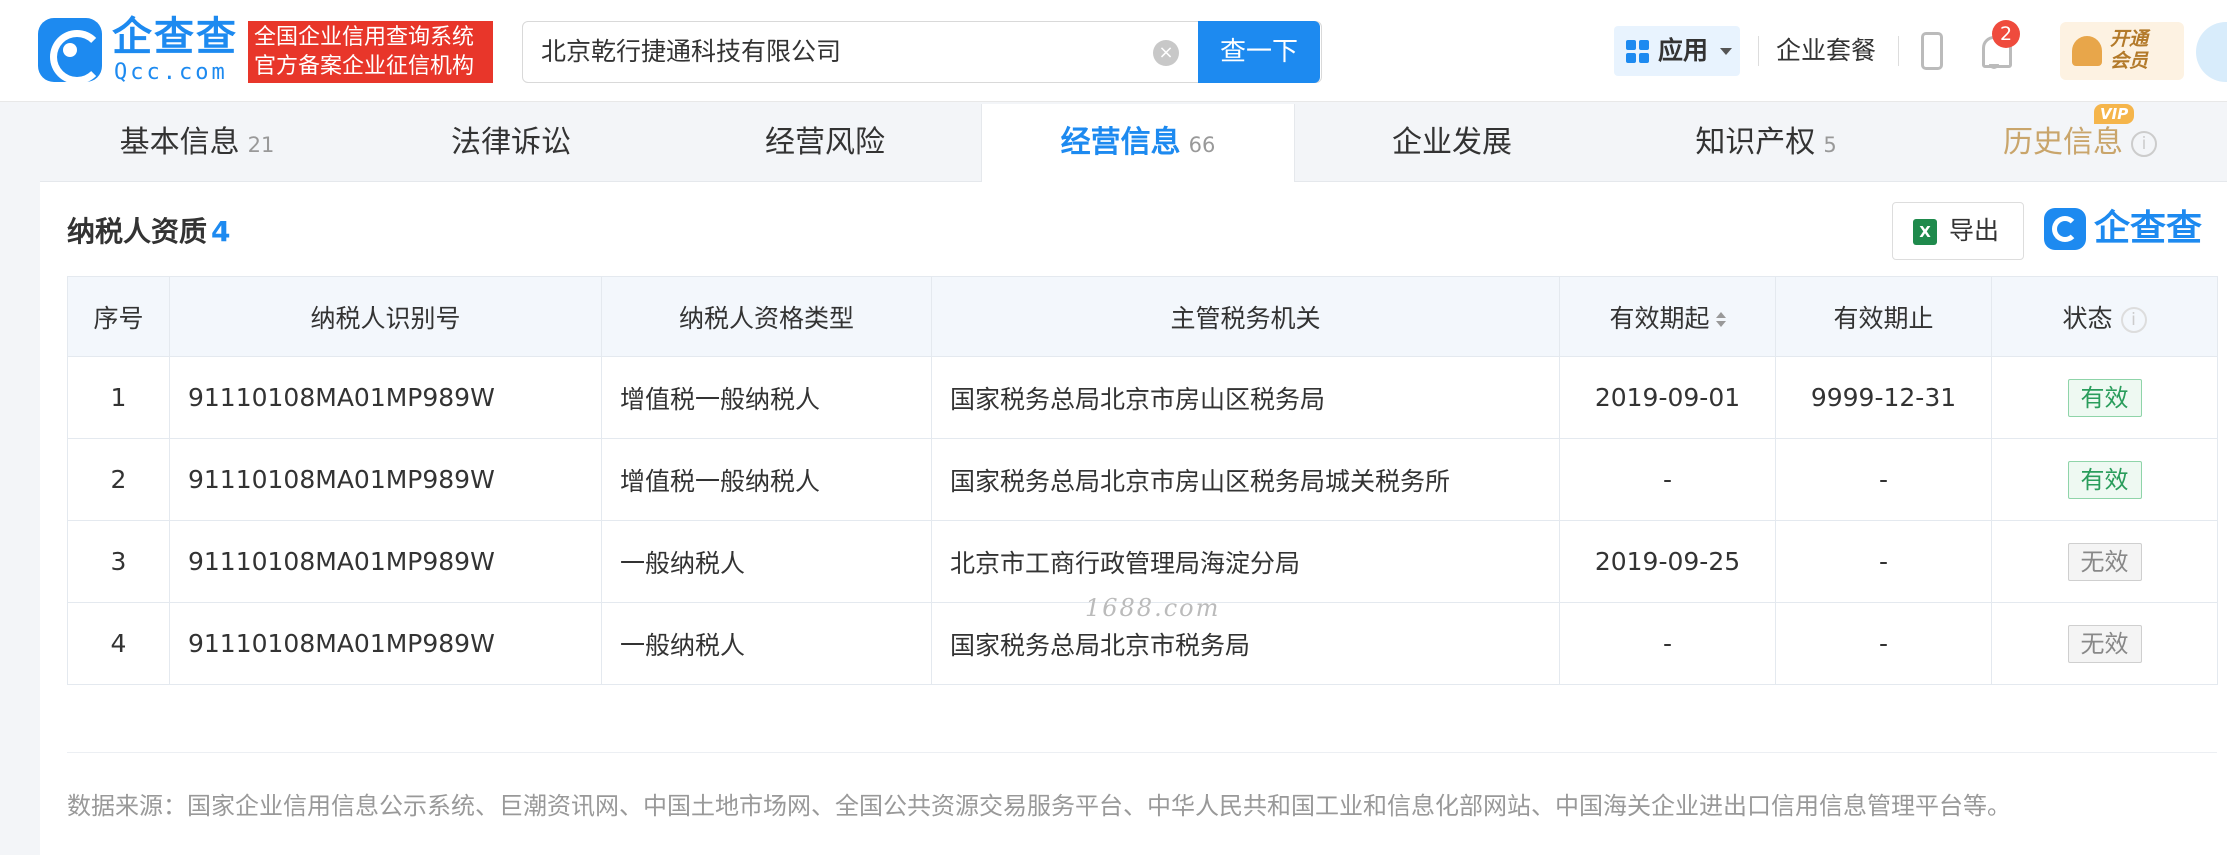 This screenshot has height=855, width=2227. What do you see at coordinates (1245, 643) in the screenshot?
I see `cell-authority: 国家税务总局北京市税务局` at bounding box center [1245, 643].